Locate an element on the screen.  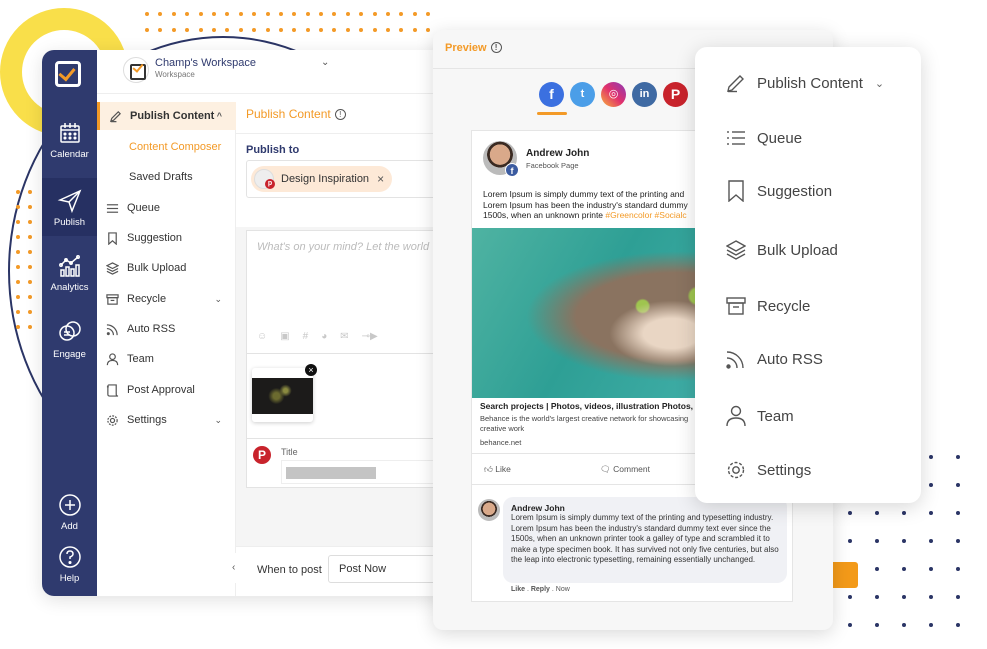
comment-like-link: Like is located at coordinates (518, 589).